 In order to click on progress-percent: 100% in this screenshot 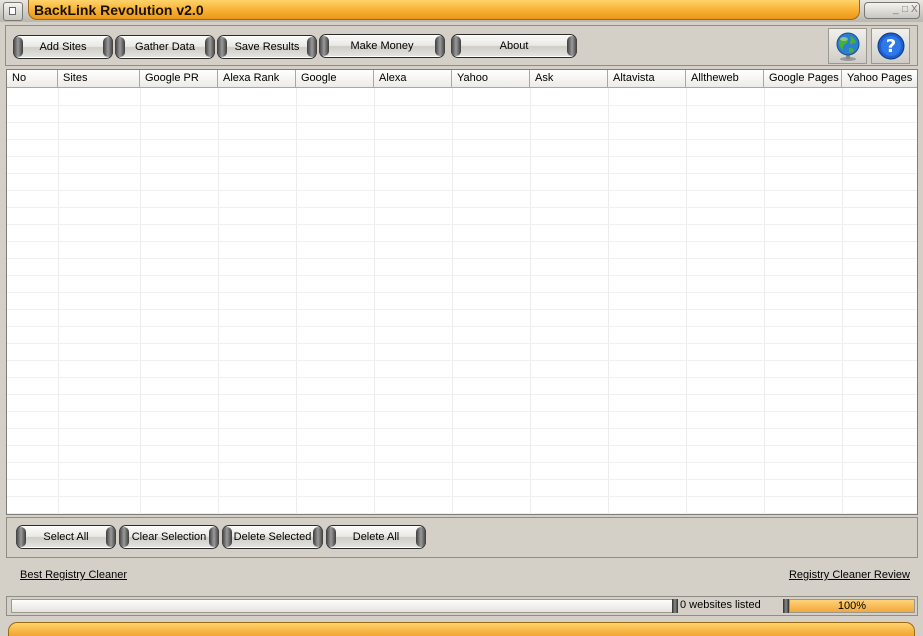, I will do `click(852, 606)`.